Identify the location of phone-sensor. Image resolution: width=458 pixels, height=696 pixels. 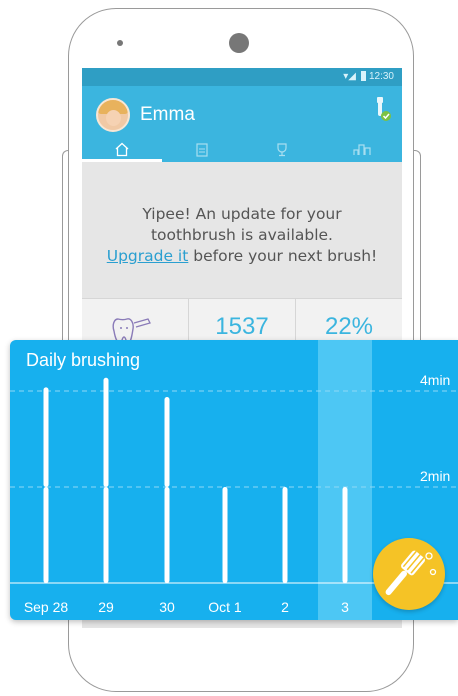
(120, 43).